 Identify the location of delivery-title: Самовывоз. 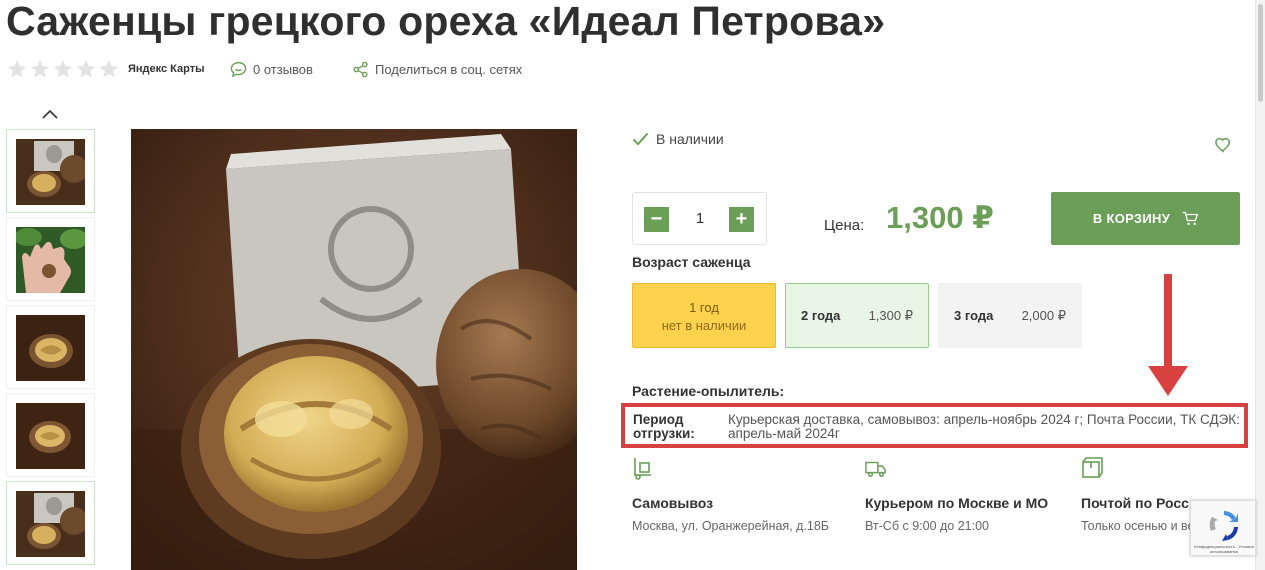
(673, 503).